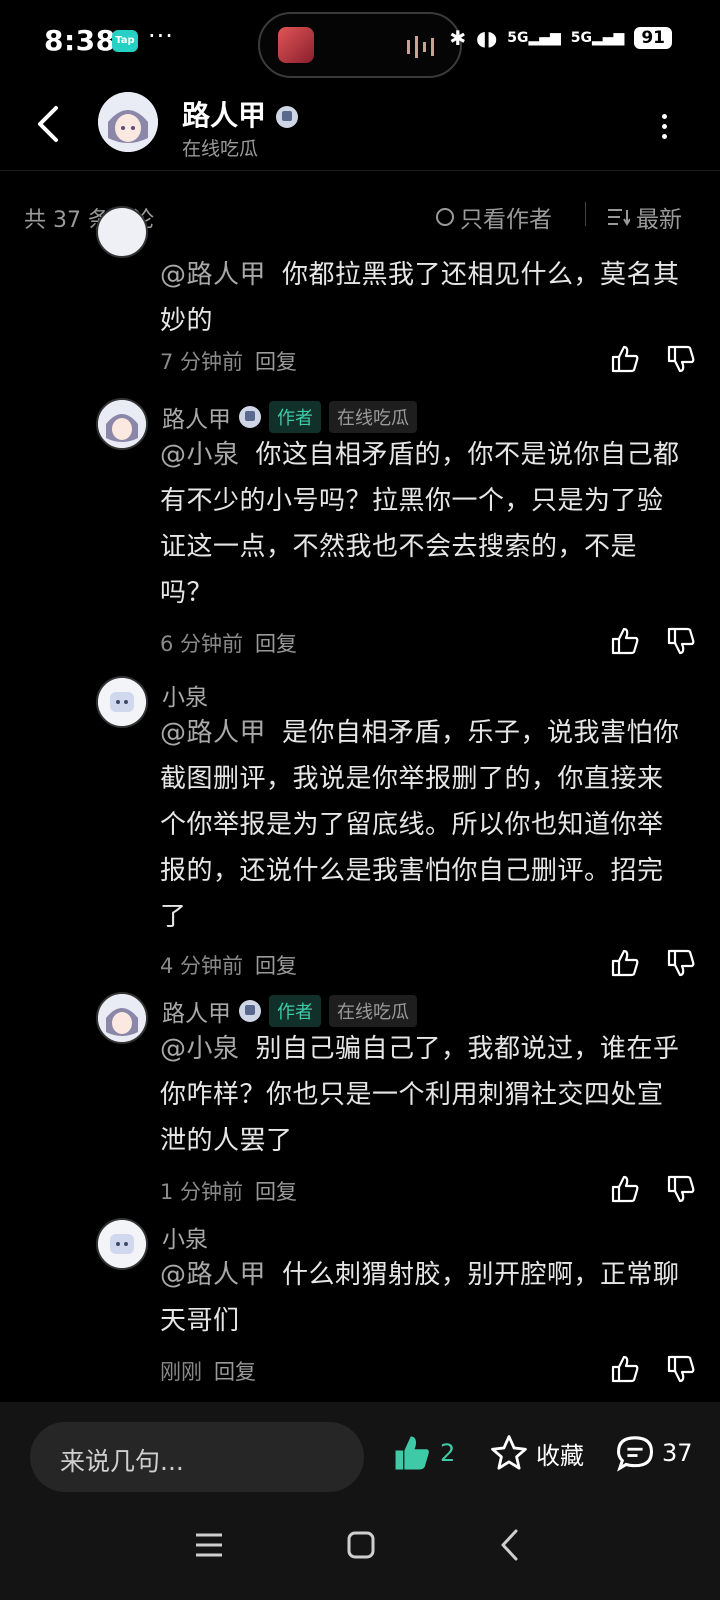 The height and width of the screenshot is (1600, 720). What do you see at coordinates (510, 1545) in the screenshot?
I see `back-nav-icon` at bounding box center [510, 1545].